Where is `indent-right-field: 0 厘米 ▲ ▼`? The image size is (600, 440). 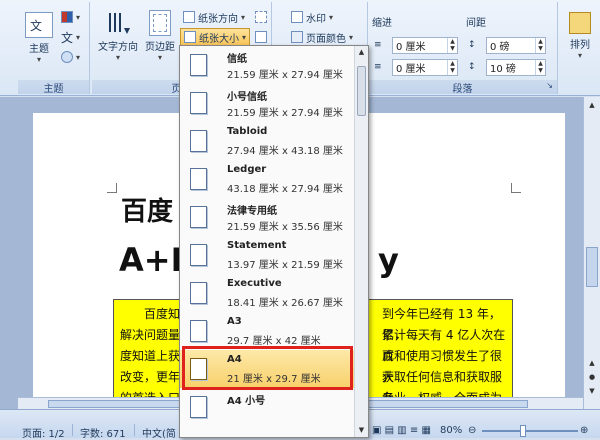 indent-right-field: 0 厘米 ▲ ▼ is located at coordinates (425, 67).